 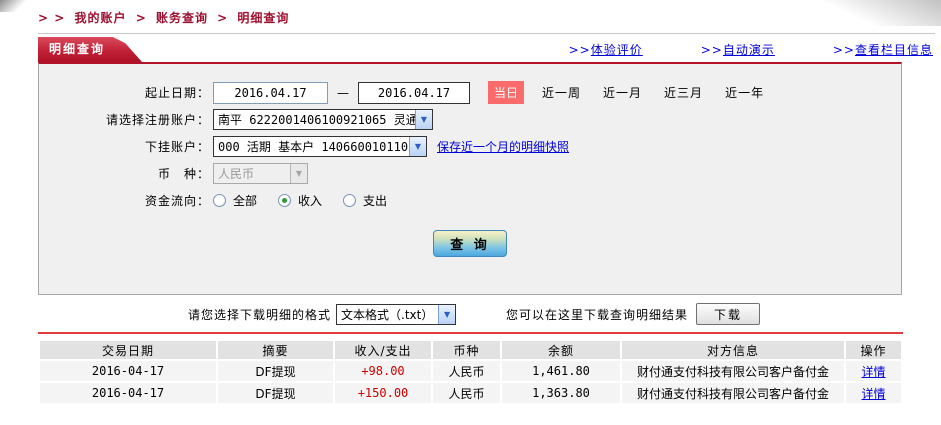 I want to click on col-header-date: 交易日期, so click(x=128, y=350).